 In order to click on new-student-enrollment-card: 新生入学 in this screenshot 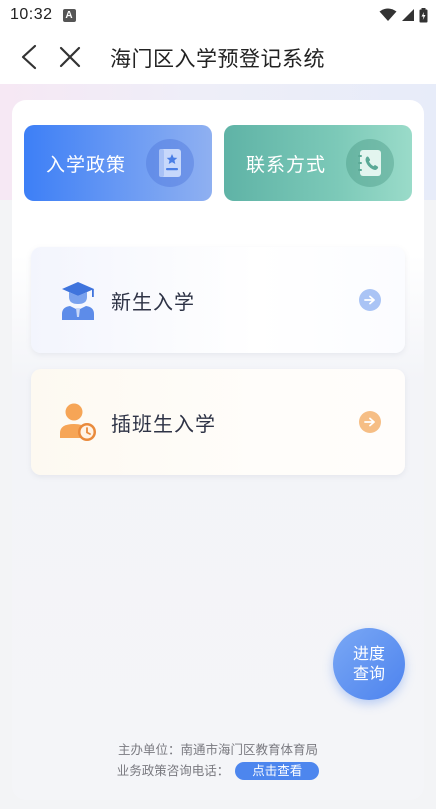, I will do `click(218, 300)`.